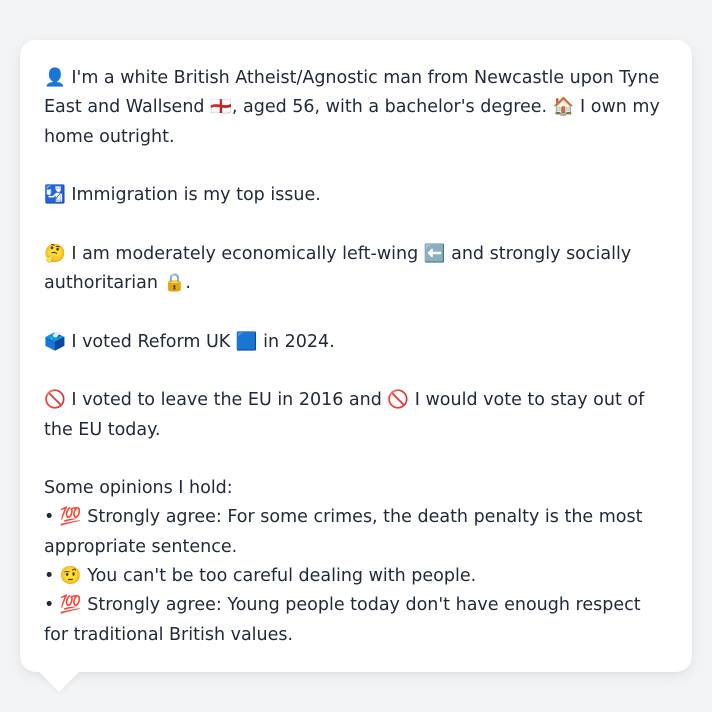 The height and width of the screenshot is (712, 712). Describe the element at coordinates (182, 195) in the screenshot. I see `top-issue-text: 🛂 Immigration is my top issue.` at that location.